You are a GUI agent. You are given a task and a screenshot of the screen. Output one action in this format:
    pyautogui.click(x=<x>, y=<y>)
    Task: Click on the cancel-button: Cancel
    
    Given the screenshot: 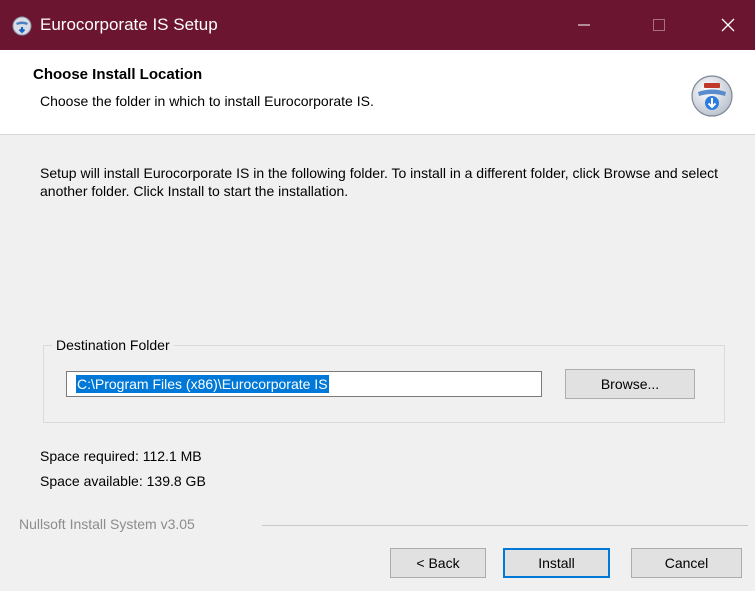 What is the action you would take?
    pyautogui.click(x=686, y=563)
    